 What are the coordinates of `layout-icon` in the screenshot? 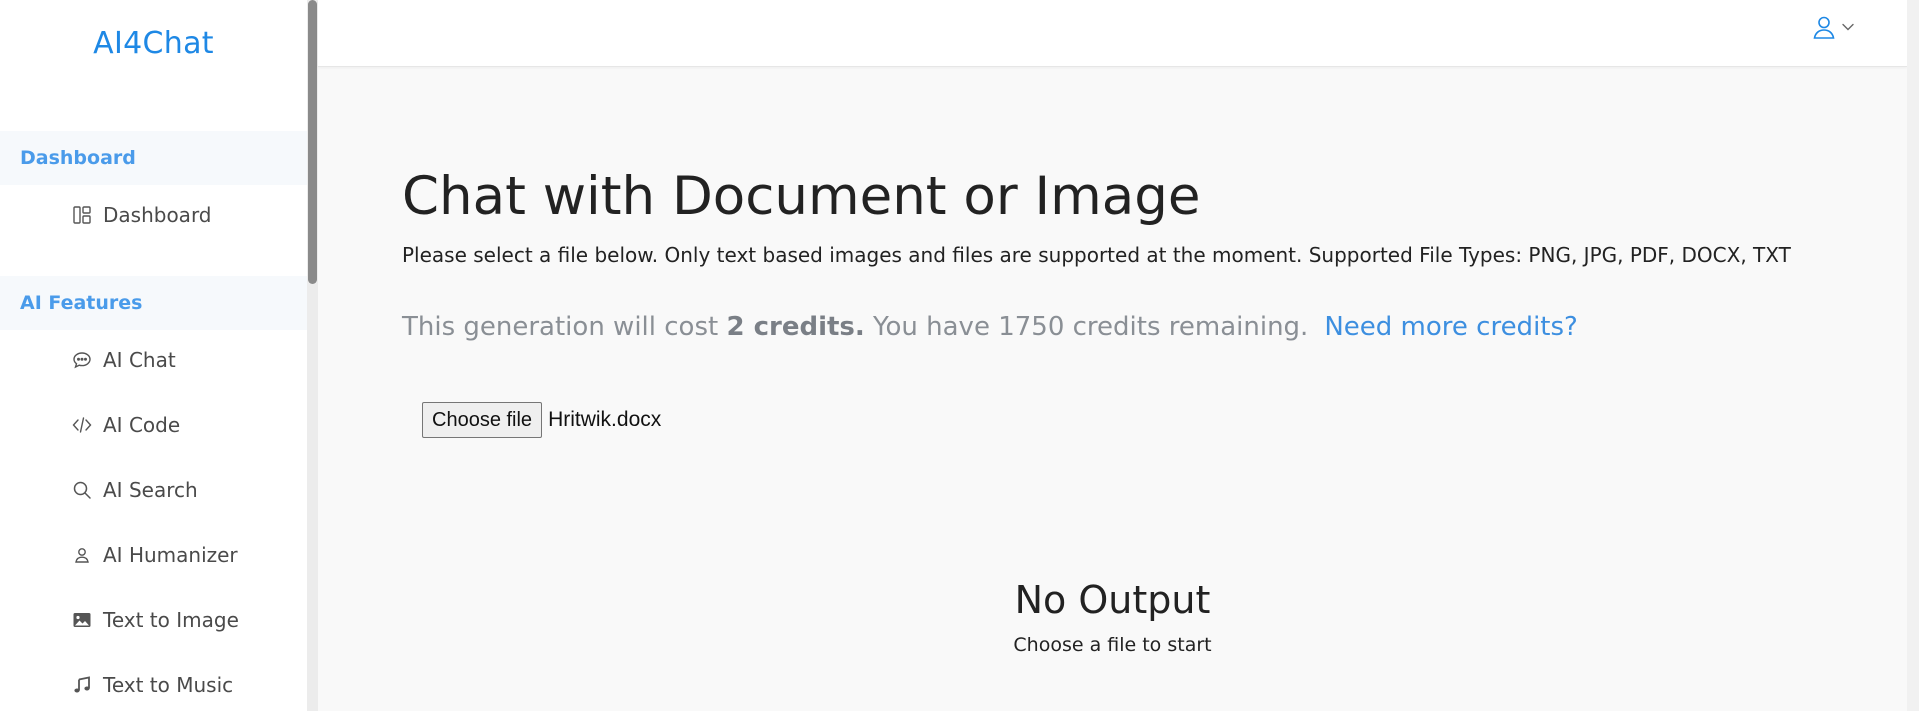 It's located at (82, 215).